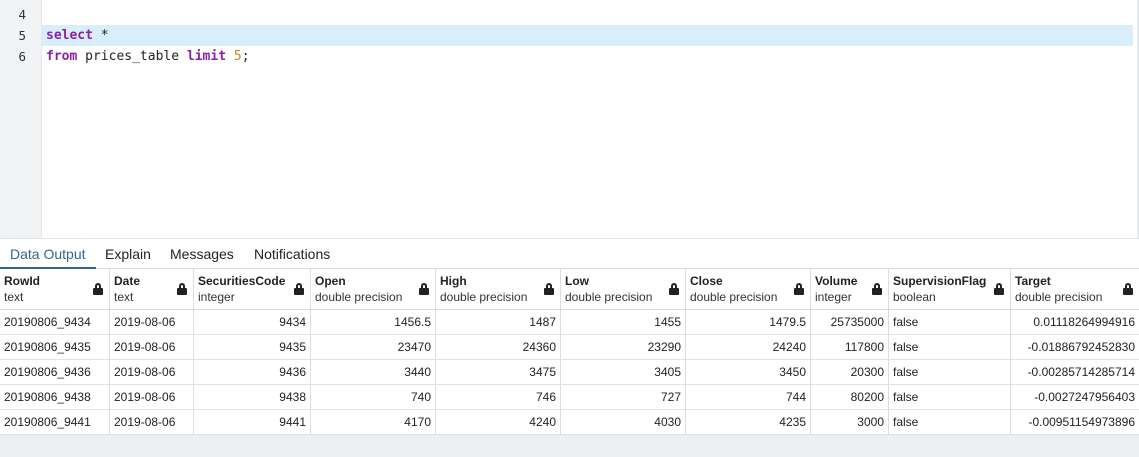 The width and height of the screenshot is (1139, 457). What do you see at coordinates (48, 254) in the screenshot?
I see `tab-data-output: Data Output` at bounding box center [48, 254].